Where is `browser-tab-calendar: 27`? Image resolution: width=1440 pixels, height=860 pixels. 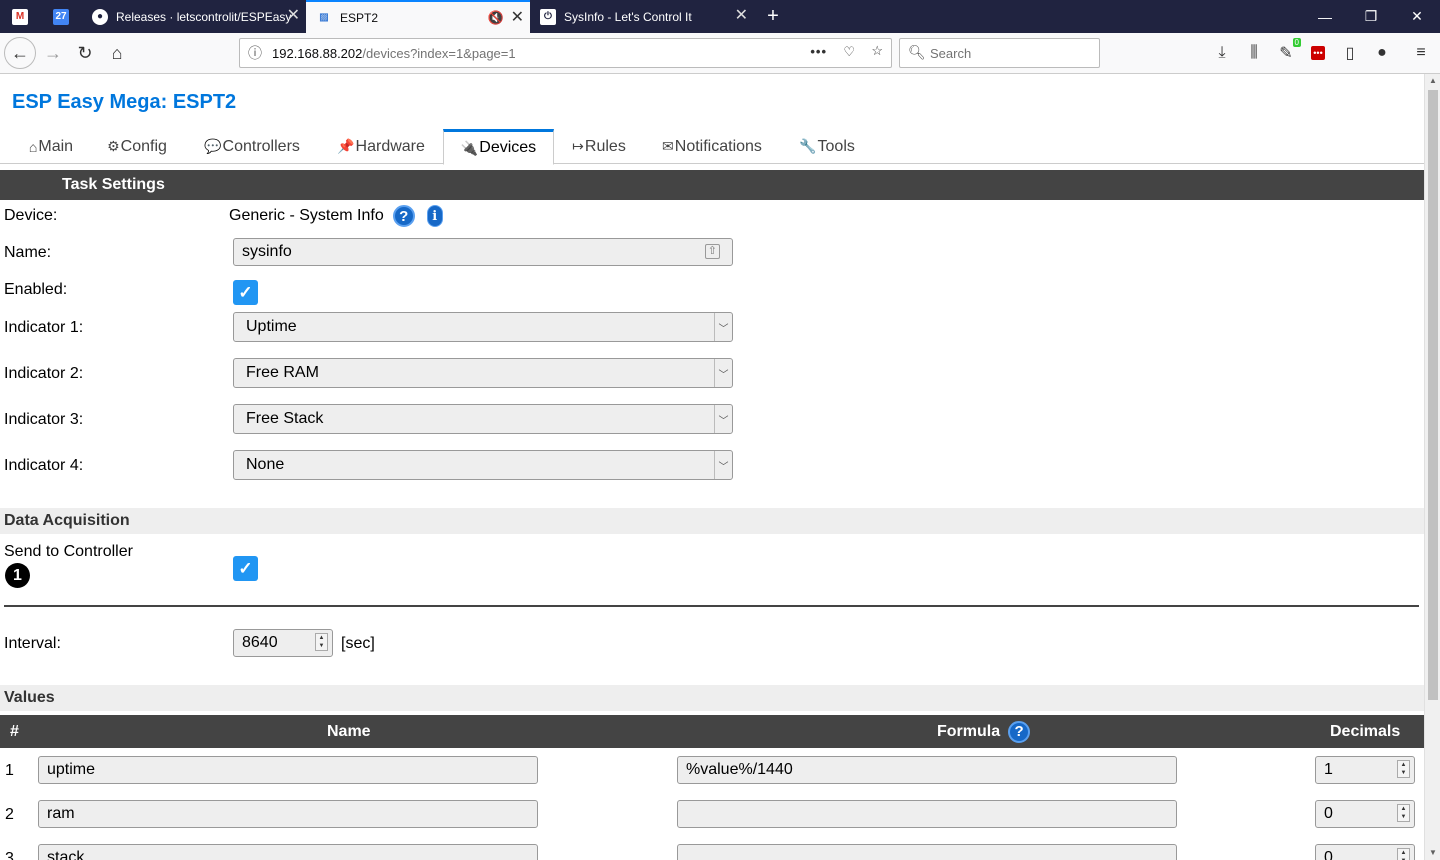
browser-tab-calendar: 27 is located at coordinates (61, 16).